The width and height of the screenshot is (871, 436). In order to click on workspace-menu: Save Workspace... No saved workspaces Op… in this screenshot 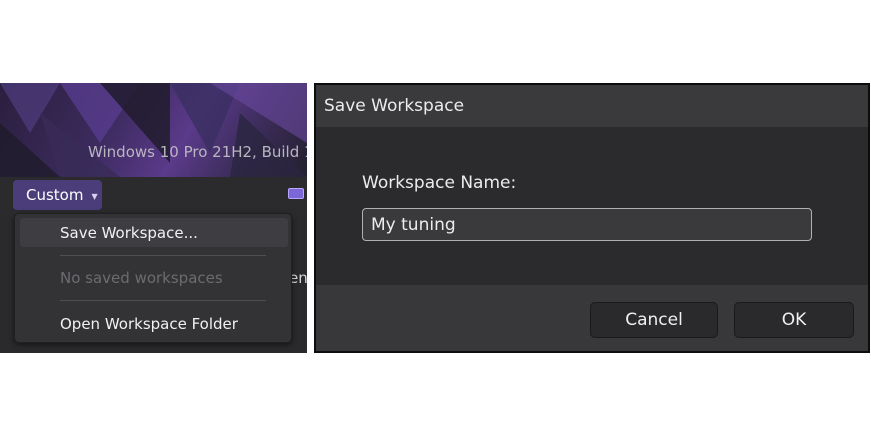, I will do `click(153, 278)`.